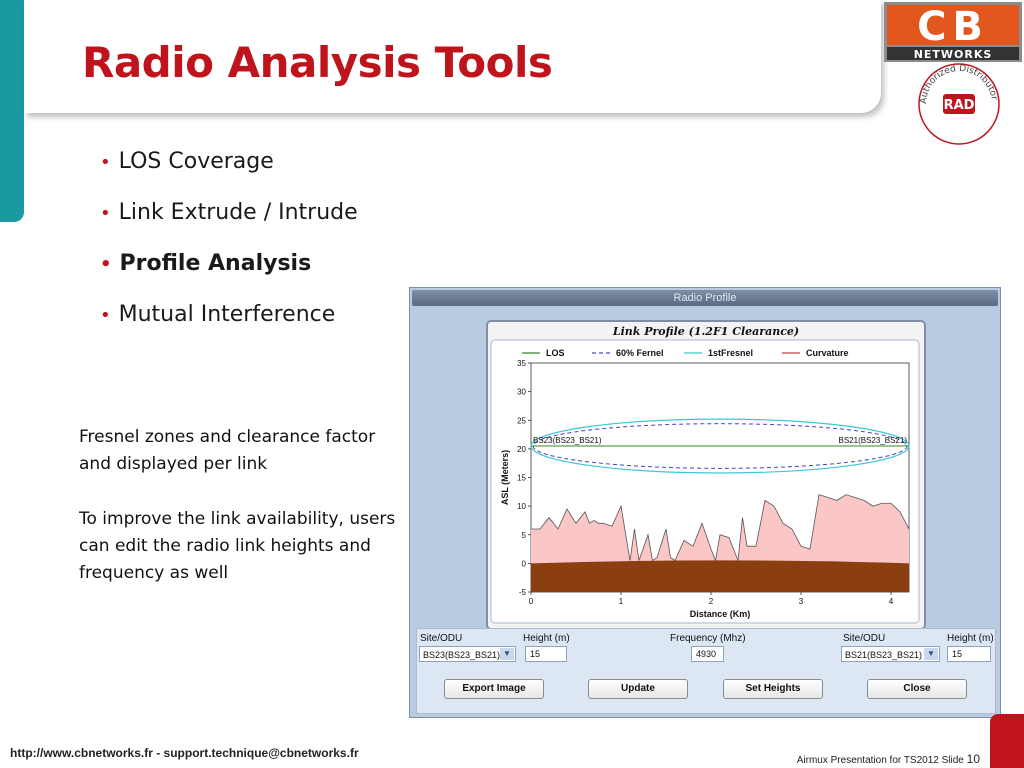 Image resolution: width=1024 pixels, height=768 pixels. I want to click on x-tick-label: 1, so click(621, 601).